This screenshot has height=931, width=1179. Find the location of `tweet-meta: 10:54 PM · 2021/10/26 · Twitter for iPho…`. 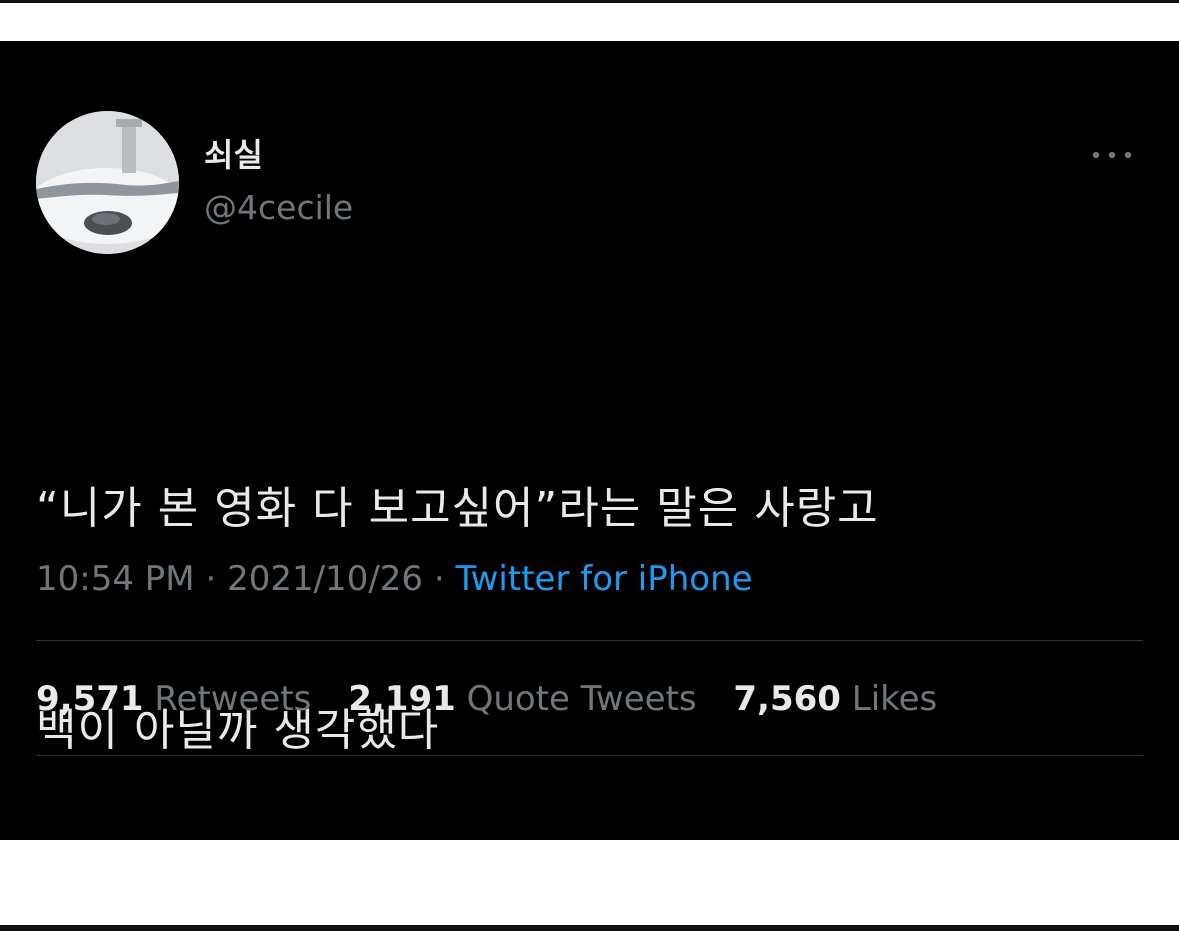

tweet-meta: 10:54 PM · 2021/10/26 · Twitter for iPho… is located at coordinates (394, 579).